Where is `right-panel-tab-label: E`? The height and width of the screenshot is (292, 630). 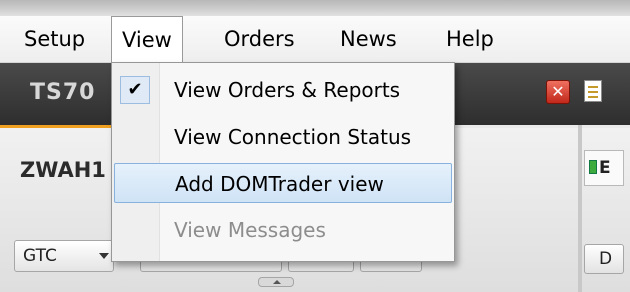 right-panel-tab-label: E is located at coordinates (605, 168).